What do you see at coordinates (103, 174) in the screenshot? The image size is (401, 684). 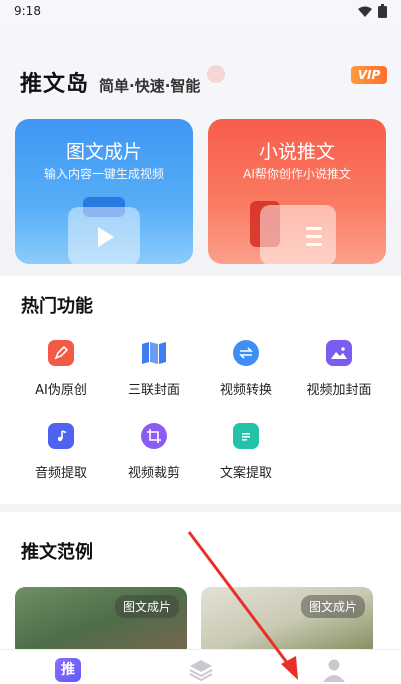 I see `card-subtitle: 输入内容一键生成视频` at bounding box center [103, 174].